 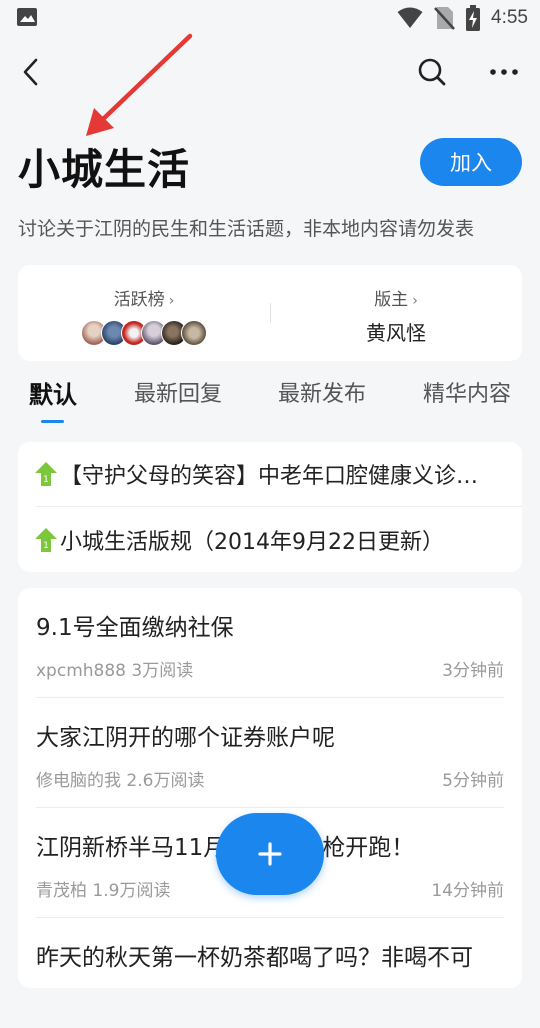 What do you see at coordinates (131, 848) in the screenshot?
I see `post-title-start: 江阴新桥半马11月` at bounding box center [131, 848].